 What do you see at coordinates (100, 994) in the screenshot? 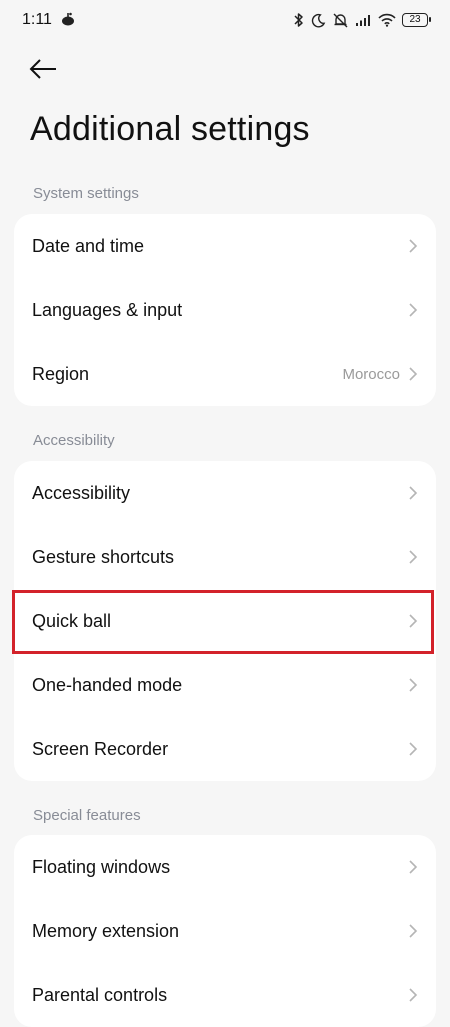
I see `row-label: Parental controls` at bounding box center [100, 994].